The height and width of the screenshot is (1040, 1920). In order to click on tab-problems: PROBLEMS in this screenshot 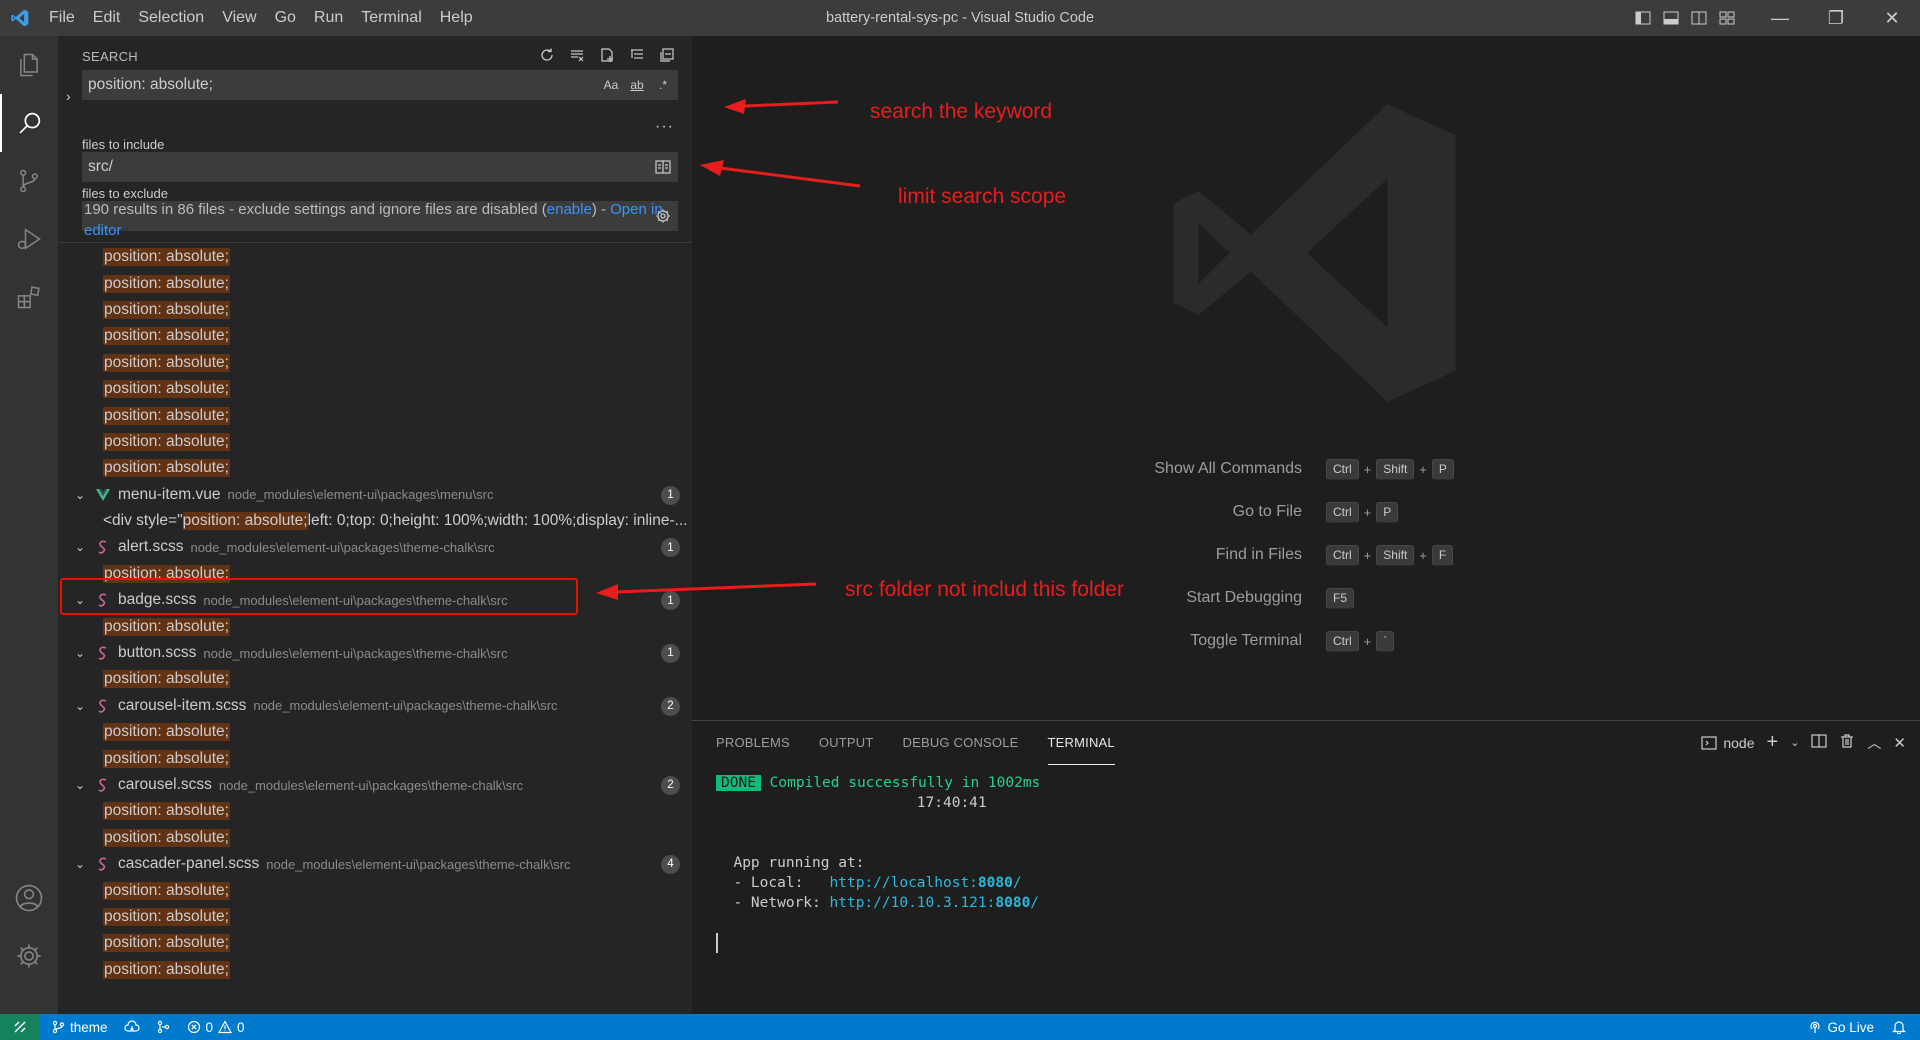, I will do `click(753, 743)`.